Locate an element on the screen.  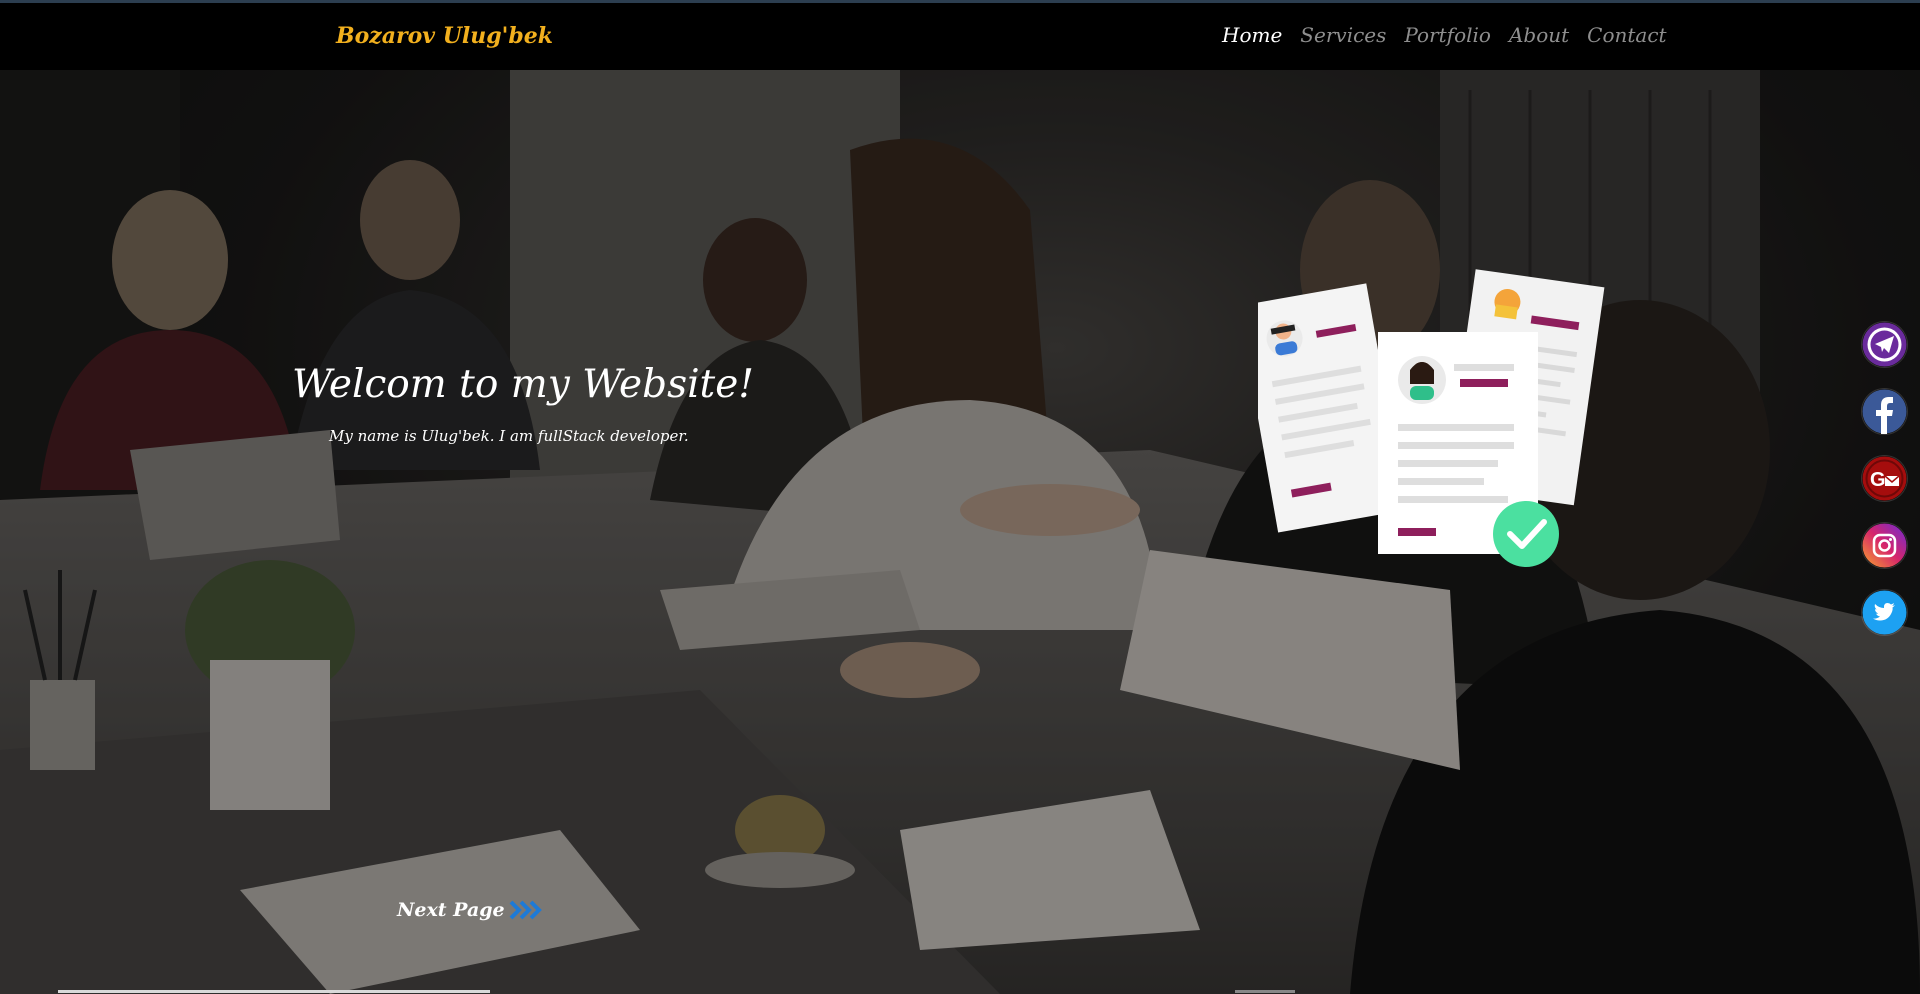
brand-logo: Bozarov Ulug'bek is located at coordinates (444, 36).